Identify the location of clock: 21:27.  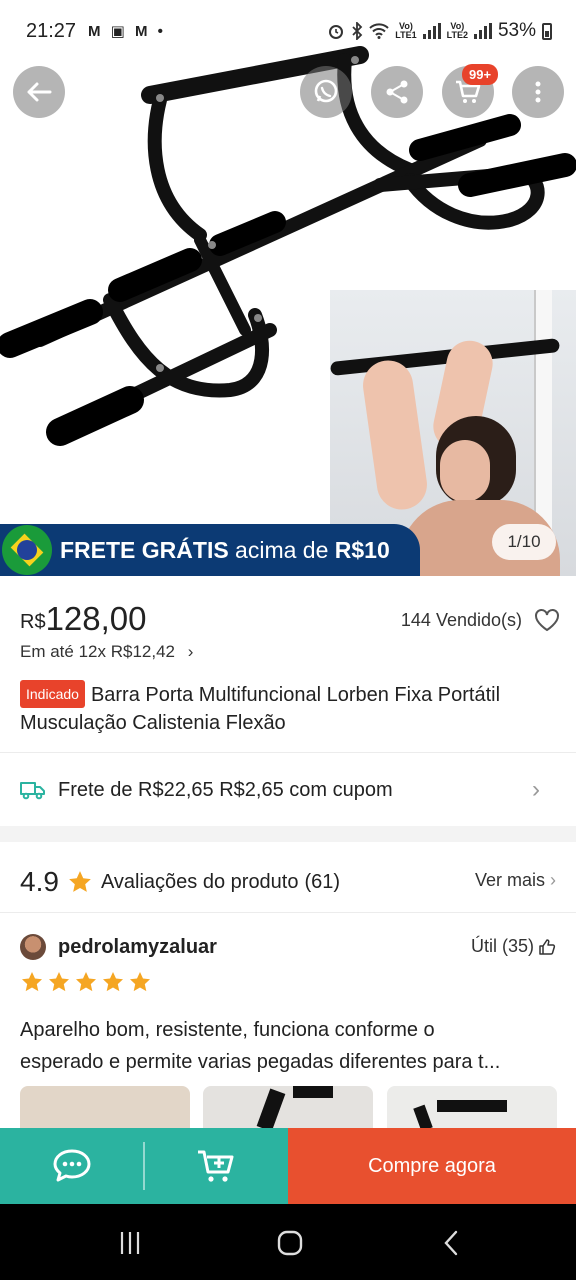
(51, 31).